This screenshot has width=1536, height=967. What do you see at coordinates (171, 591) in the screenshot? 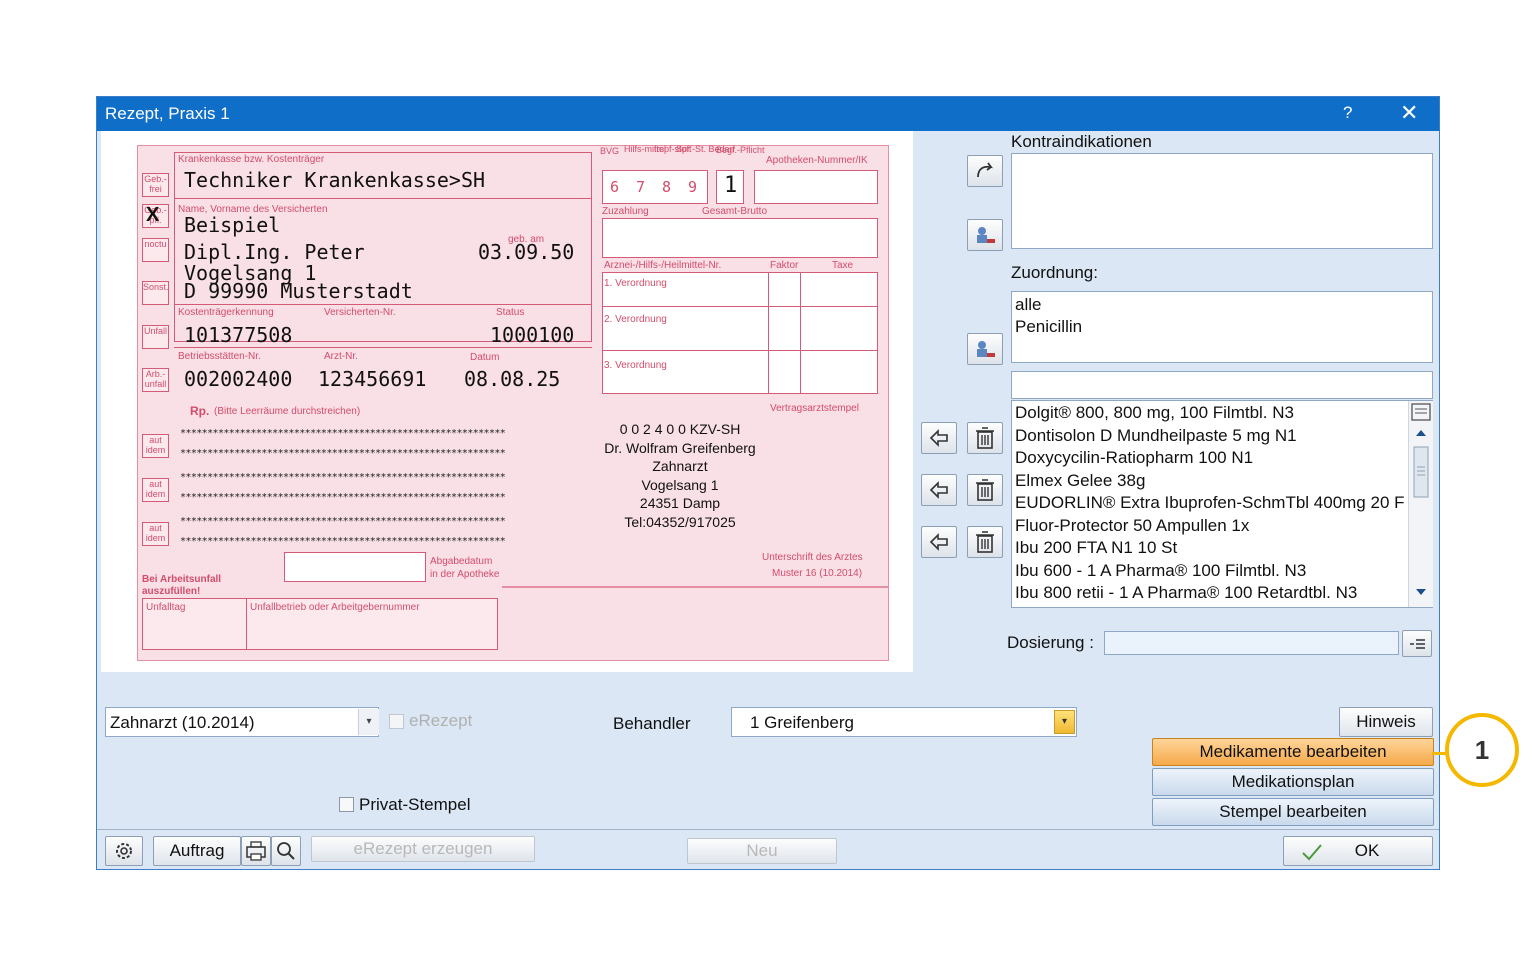
I see `unfall-hint-2: auszufüllen!` at bounding box center [171, 591].